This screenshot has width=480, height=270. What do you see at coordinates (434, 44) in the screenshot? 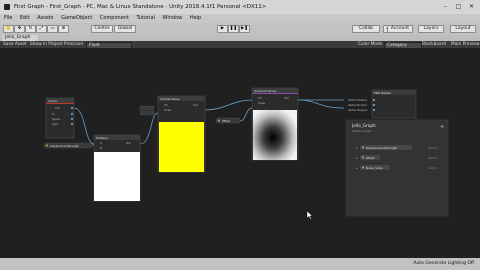
I see `blackboard-toggle: Blackboard` at bounding box center [434, 44].